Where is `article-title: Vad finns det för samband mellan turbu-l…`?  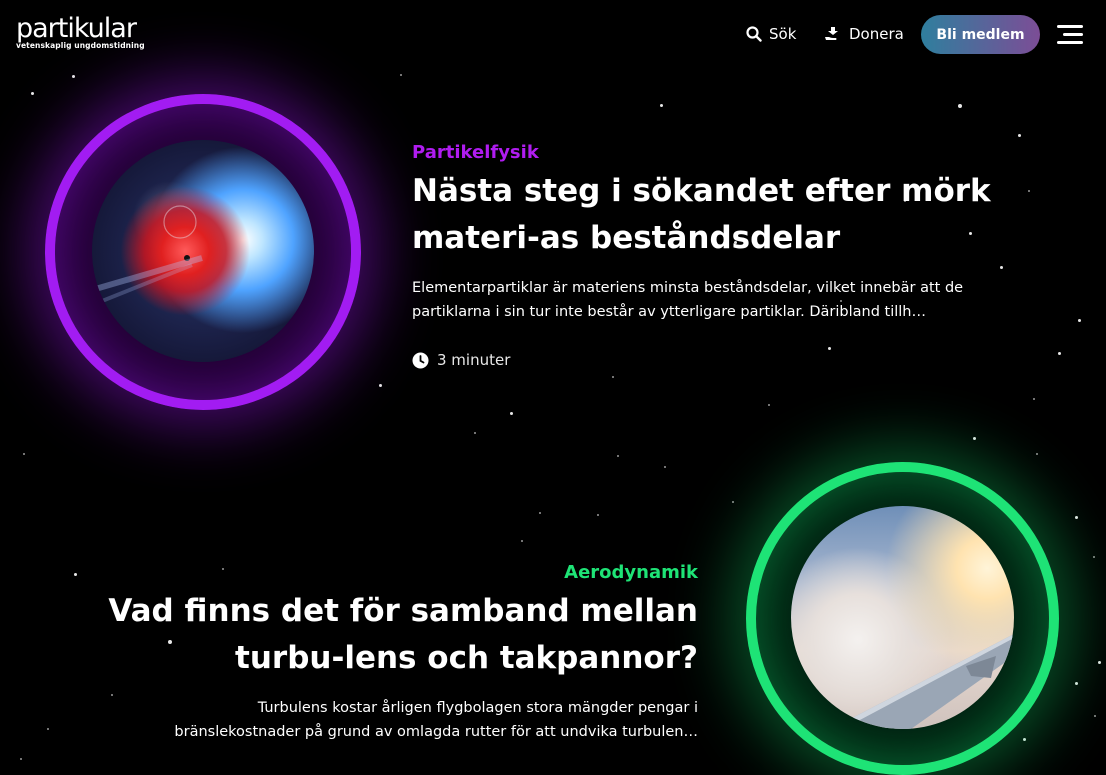
article-title: Vad finns det för samband mellan turbu-l… is located at coordinates (369, 635).